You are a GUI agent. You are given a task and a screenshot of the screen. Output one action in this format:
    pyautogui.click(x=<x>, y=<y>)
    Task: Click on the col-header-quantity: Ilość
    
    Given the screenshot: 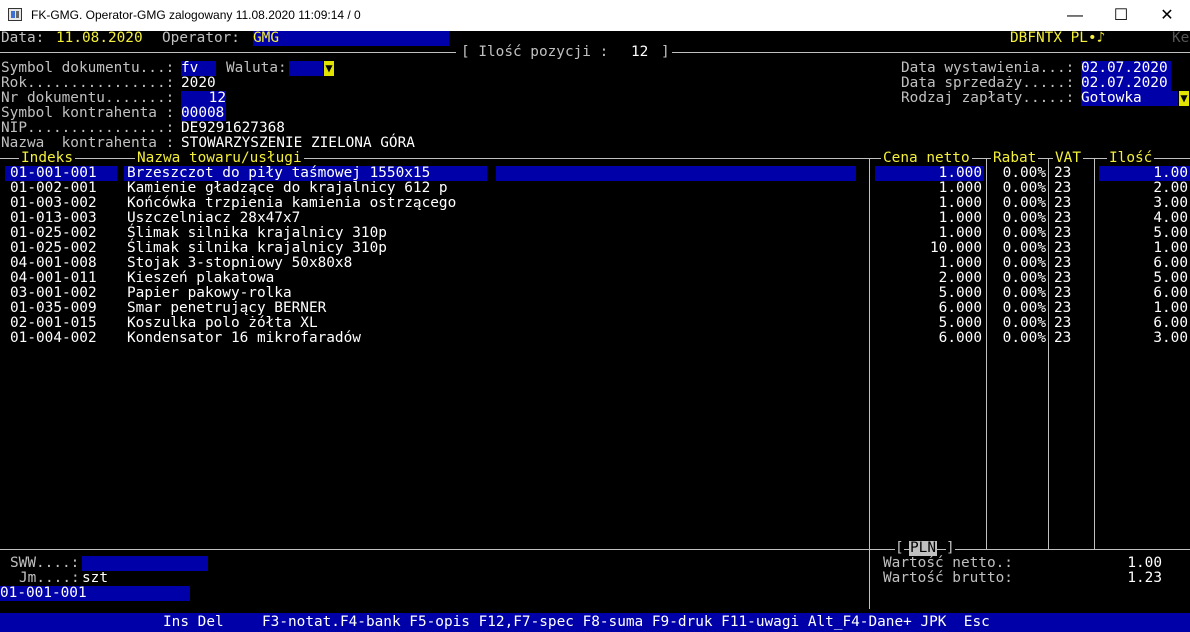 What is the action you would take?
    pyautogui.click(x=1131, y=158)
    